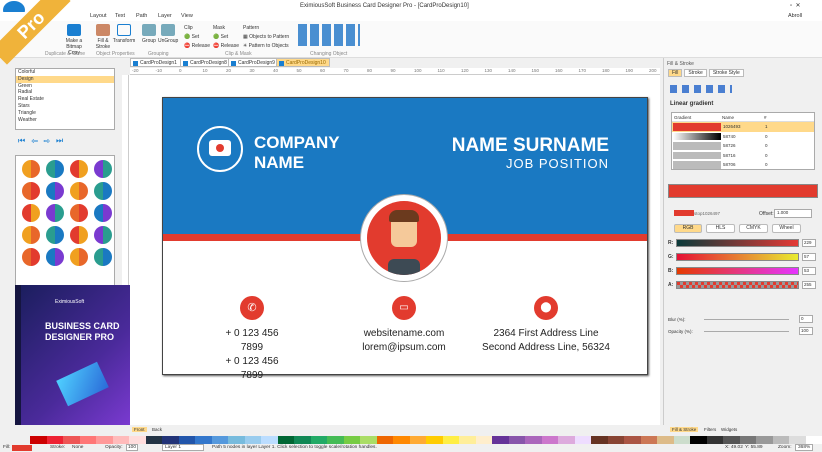  Describe the element at coordinates (197, 46) in the screenshot. I see `clip-release-button: ⛔ Release` at that location.